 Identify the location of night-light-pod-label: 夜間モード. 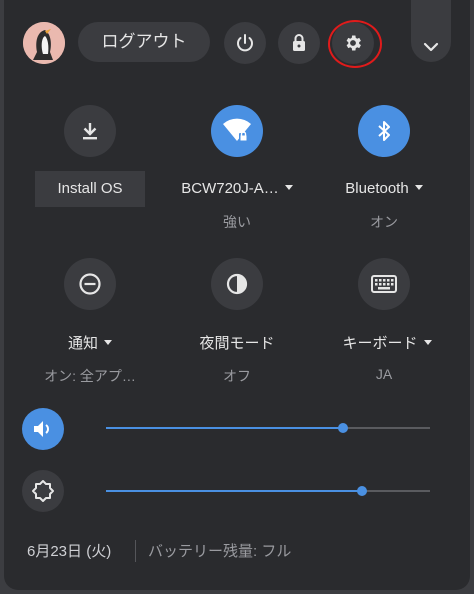
(237, 342).